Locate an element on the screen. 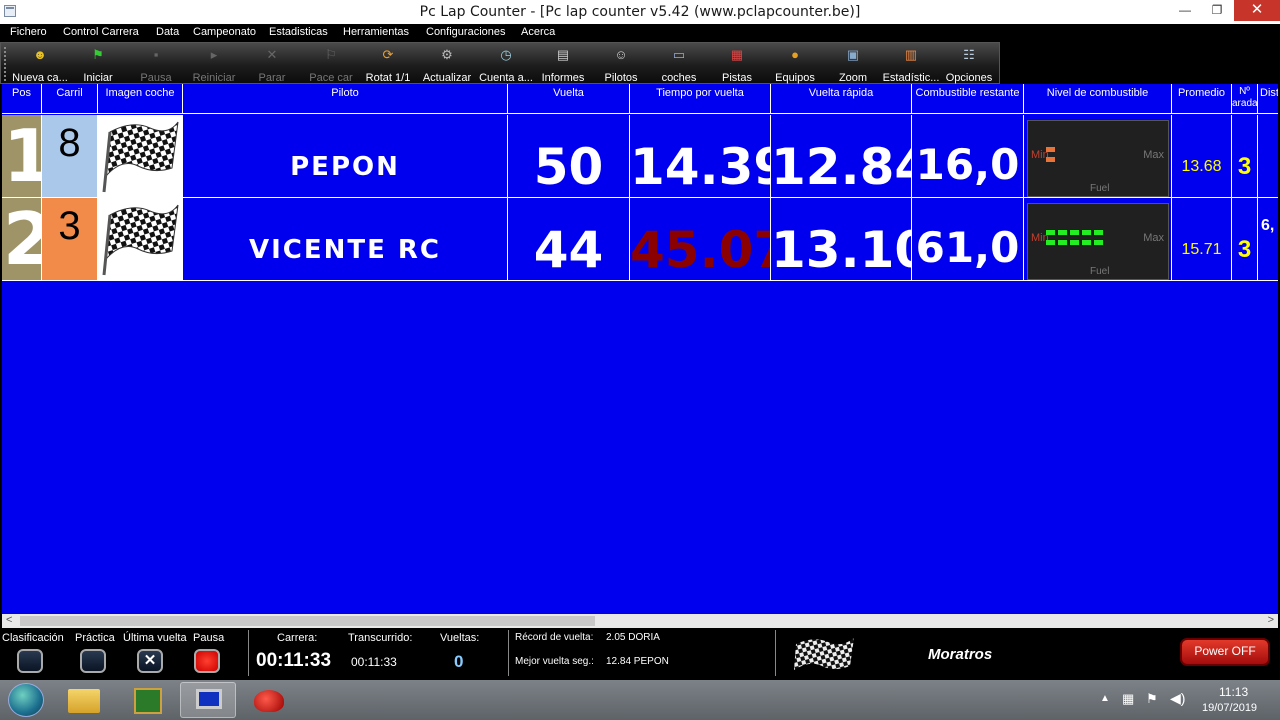 Image resolution: width=1280 pixels, height=720 pixels. start-button-icon is located at coordinates (26, 700).